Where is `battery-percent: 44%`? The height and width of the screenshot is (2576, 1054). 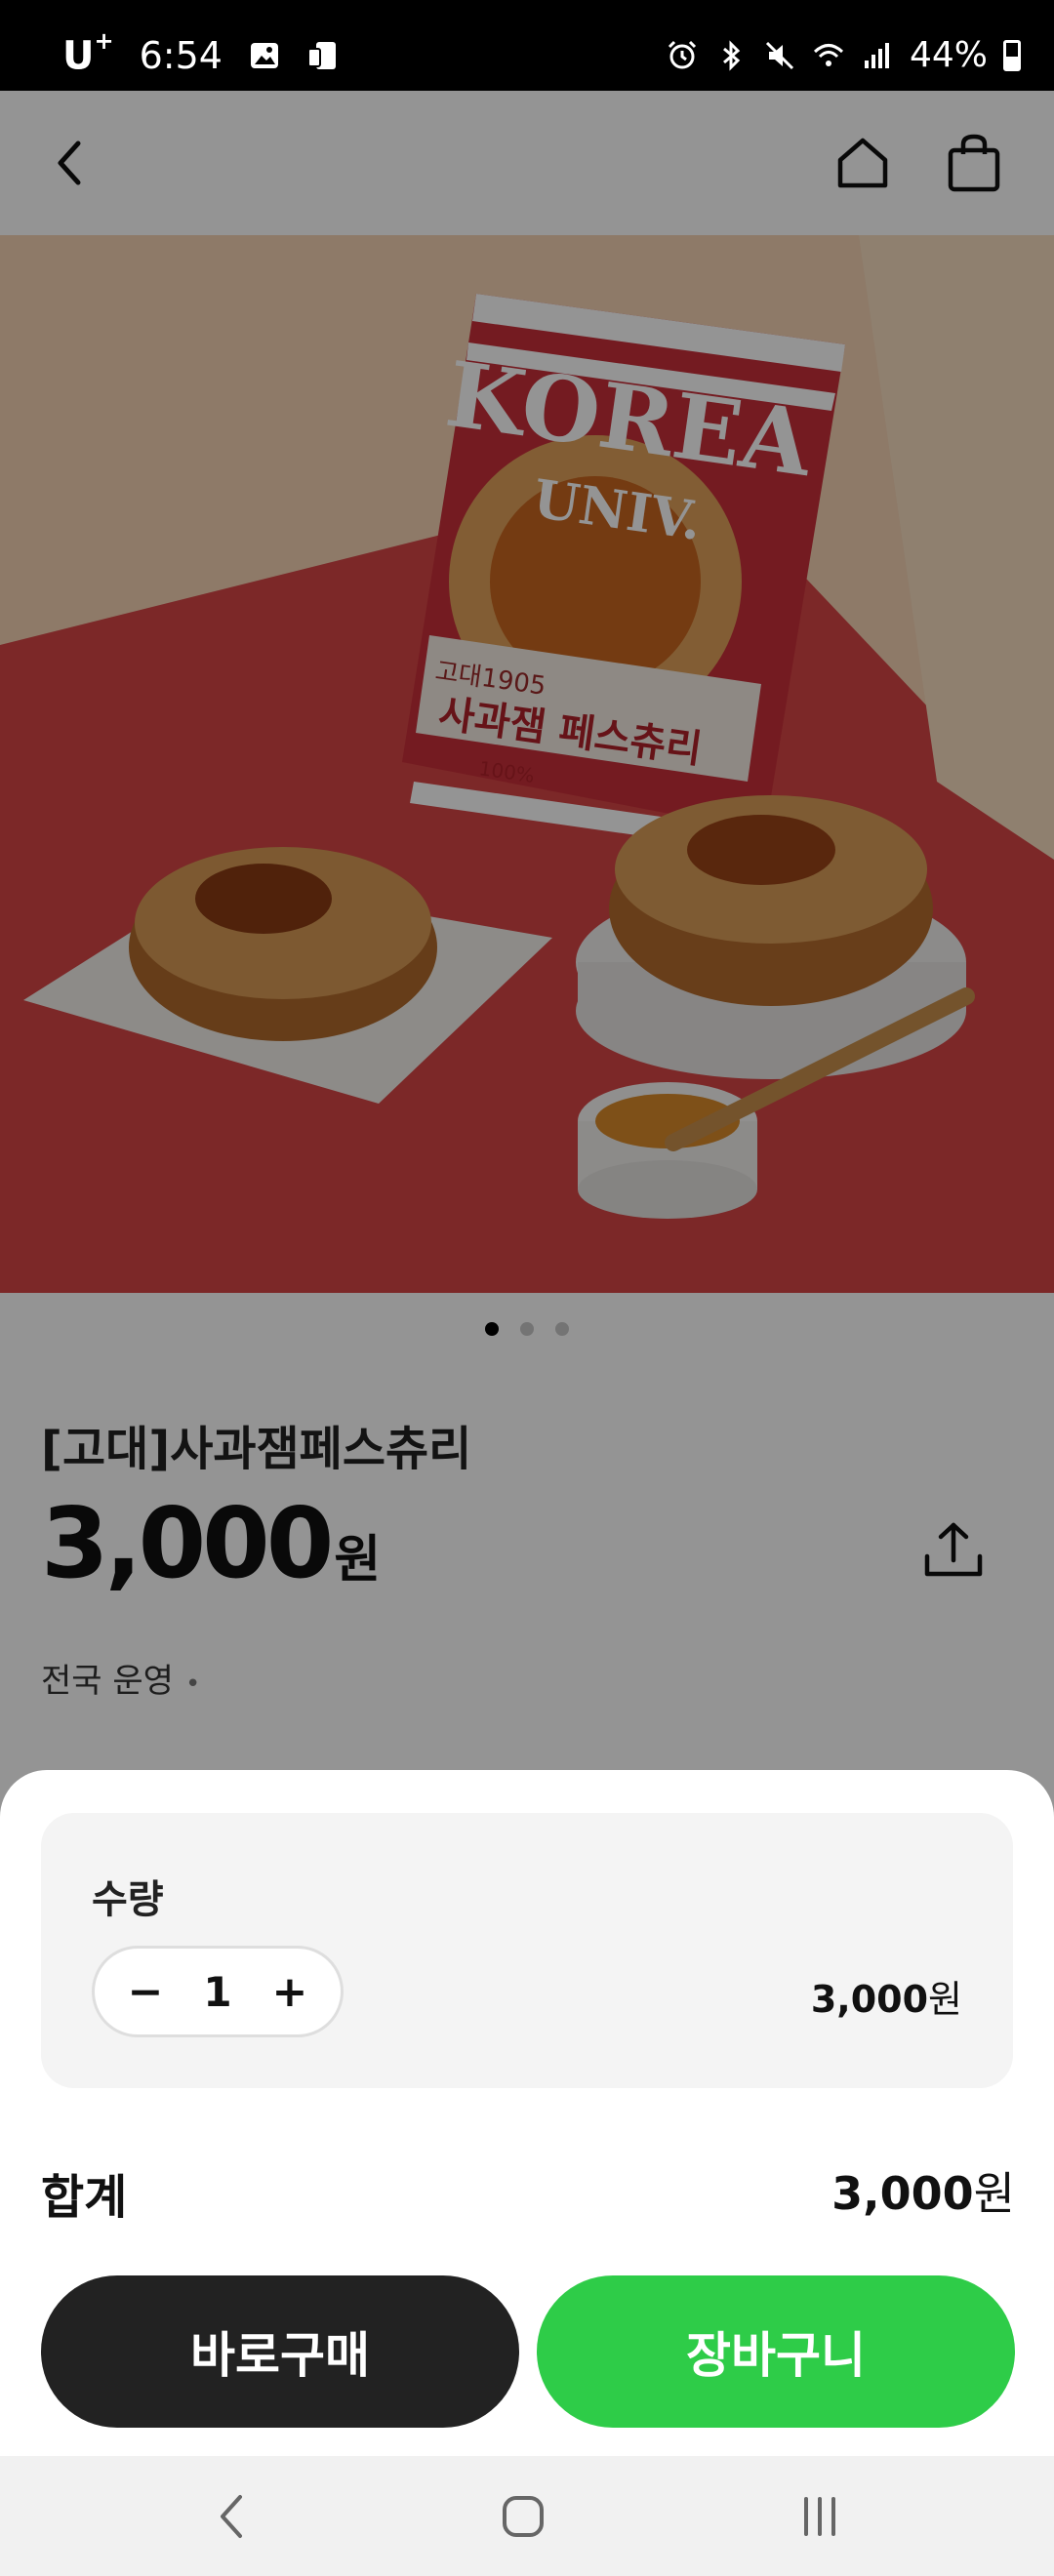 battery-percent: 44% is located at coordinates (948, 55).